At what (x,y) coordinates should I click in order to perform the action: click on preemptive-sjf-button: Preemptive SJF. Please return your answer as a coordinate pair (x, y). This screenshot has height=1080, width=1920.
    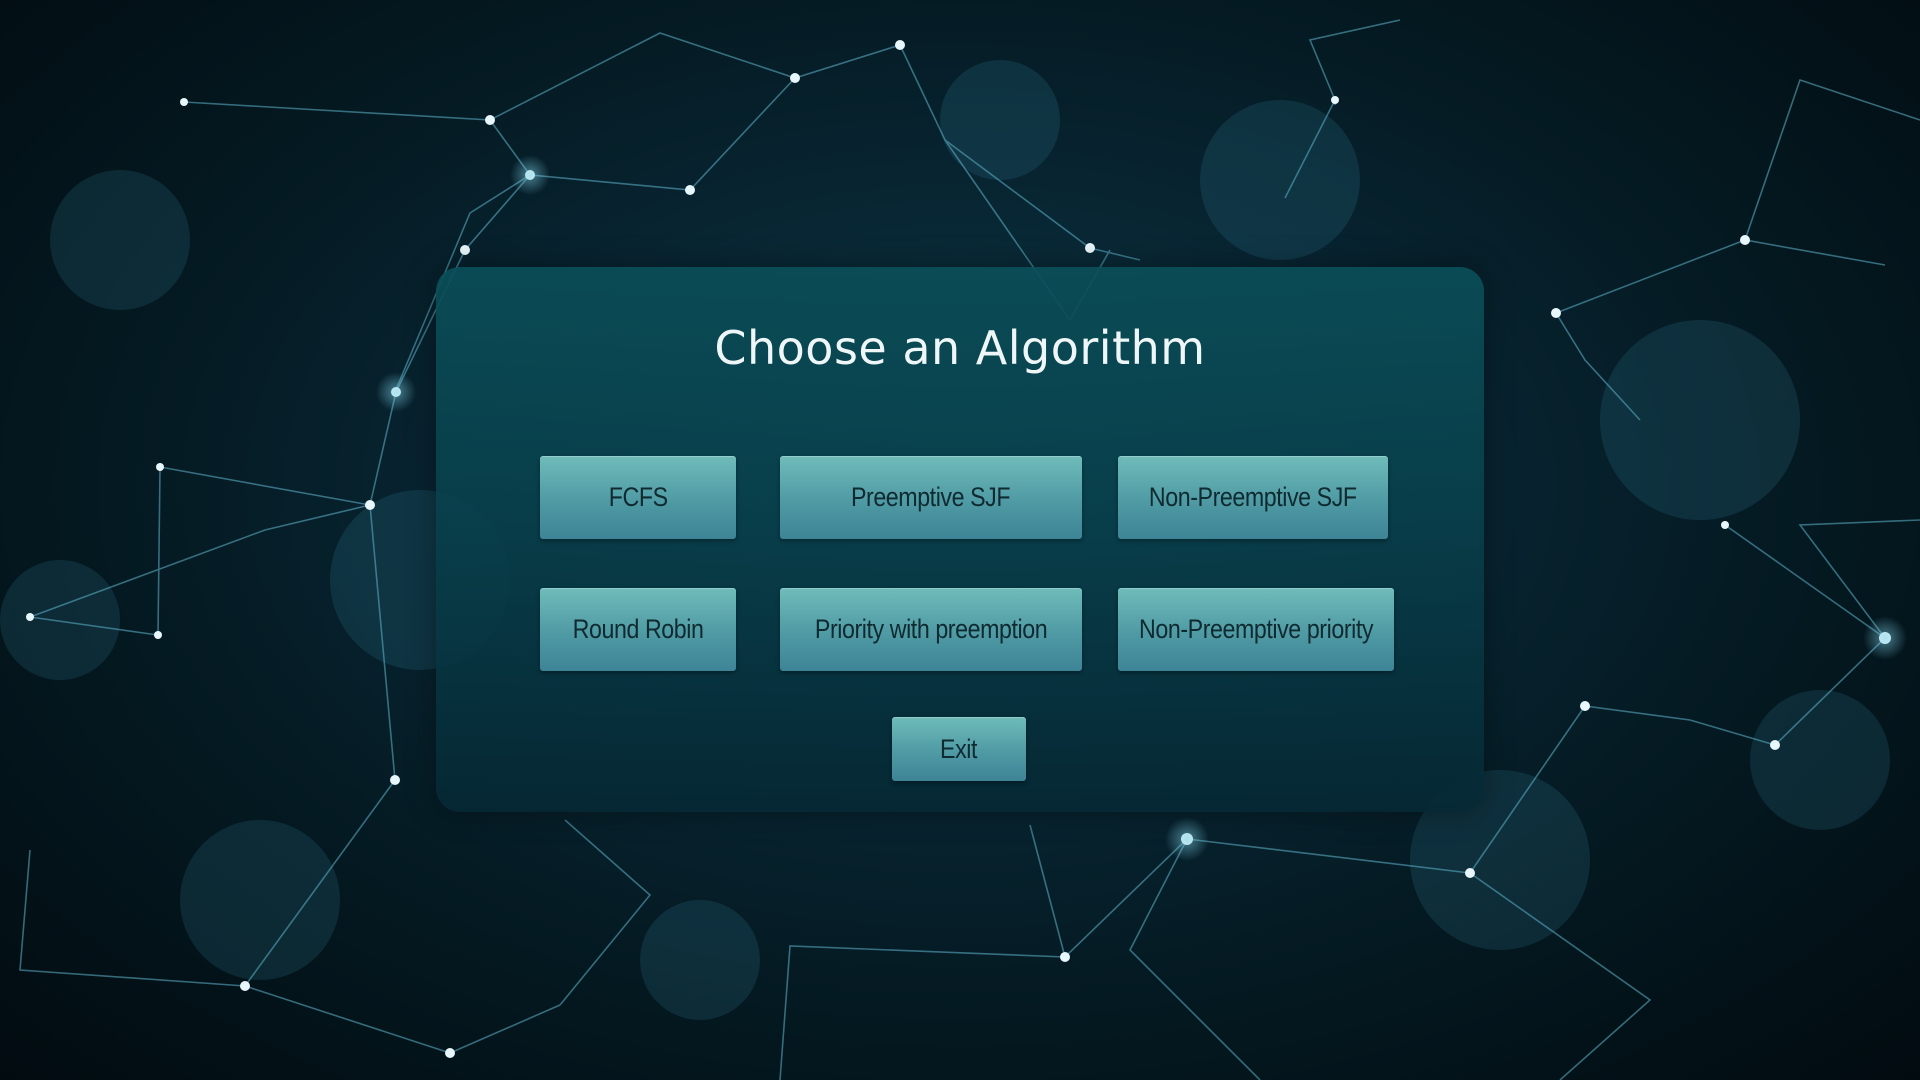
    Looking at the image, I should click on (931, 497).